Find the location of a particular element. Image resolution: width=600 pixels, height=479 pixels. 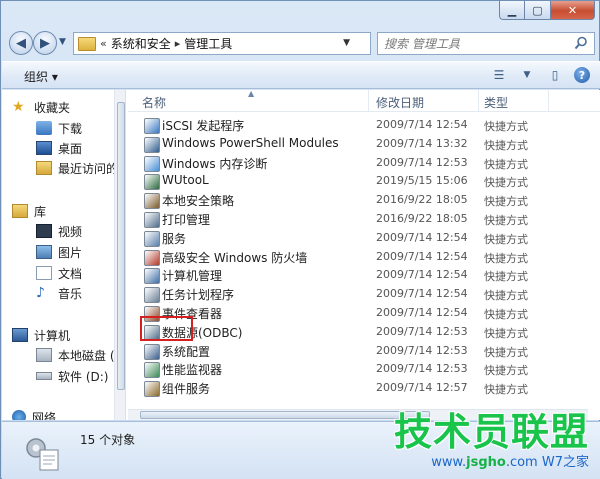

nav-item-software-d: 软件 (D:) is located at coordinates (72, 376).